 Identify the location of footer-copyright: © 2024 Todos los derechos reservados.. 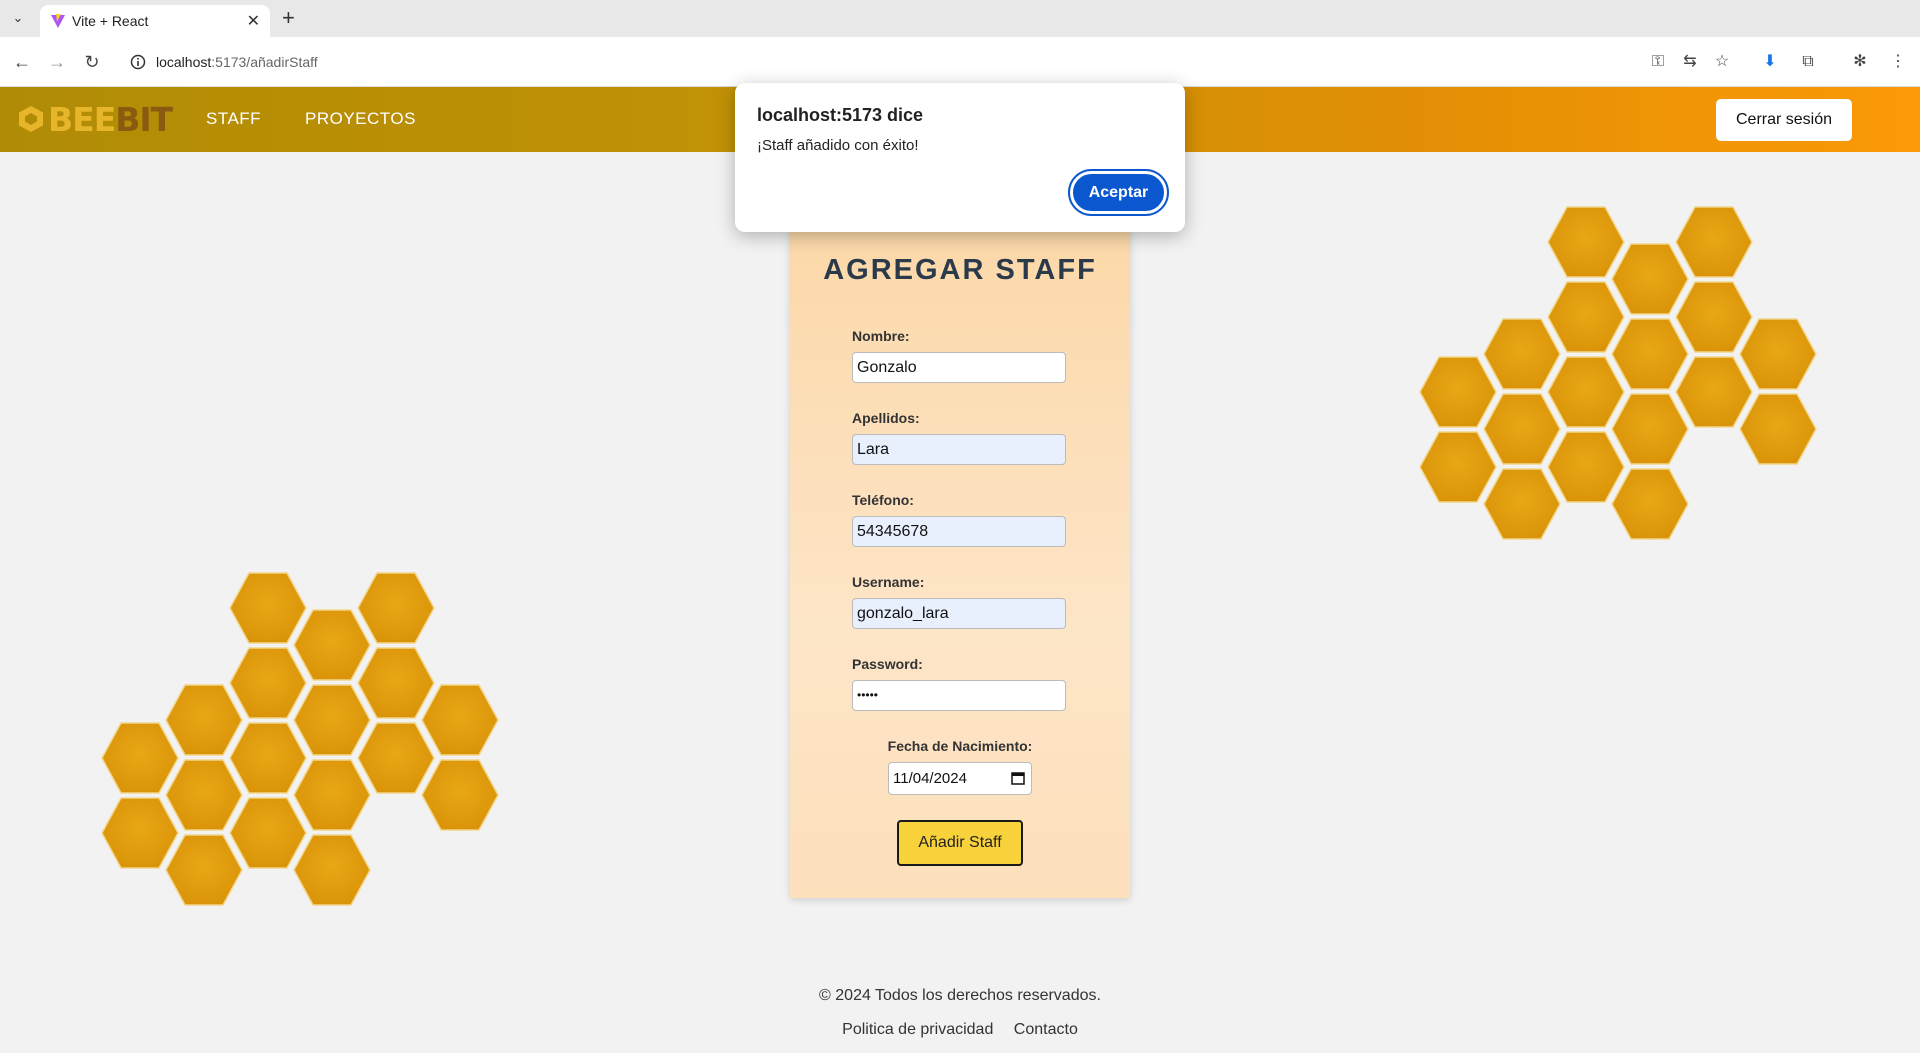
(960, 995).